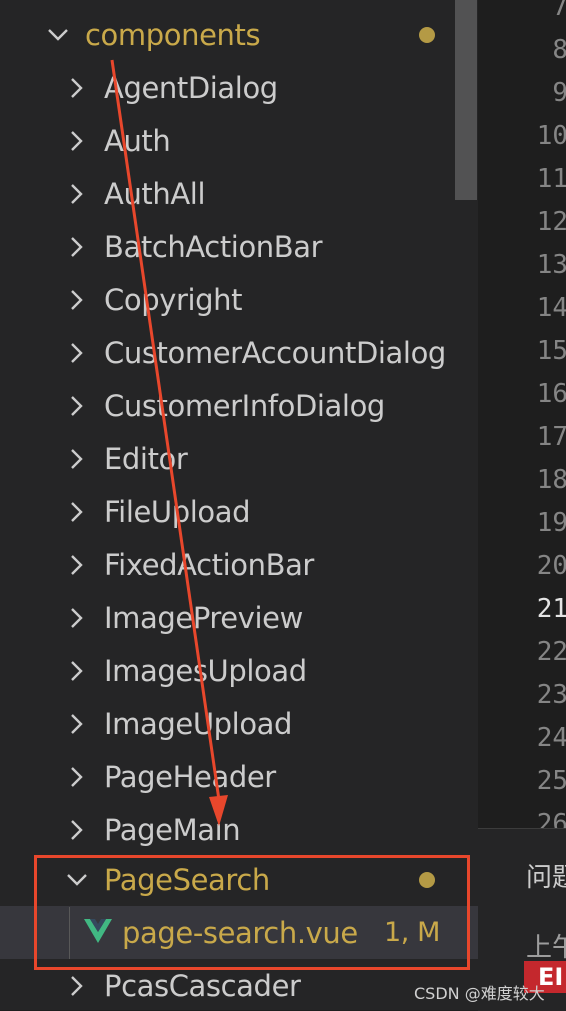 This screenshot has width=566, height=1011. Describe the element at coordinates (479, 993) in the screenshot. I see `watermark: CSDN @难度较大` at that location.